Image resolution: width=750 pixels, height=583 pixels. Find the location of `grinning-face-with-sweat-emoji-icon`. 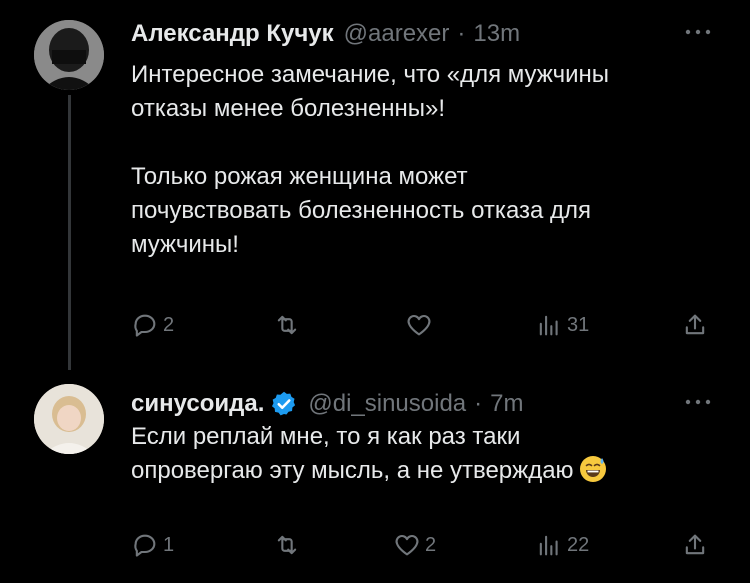

grinning-face-with-sweat-emoji-icon is located at coordinates (592, 469).